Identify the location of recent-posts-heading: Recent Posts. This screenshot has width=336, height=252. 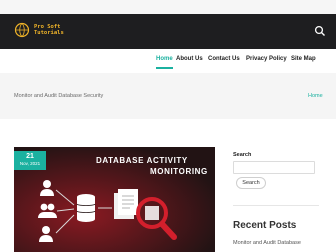
(265, 225).